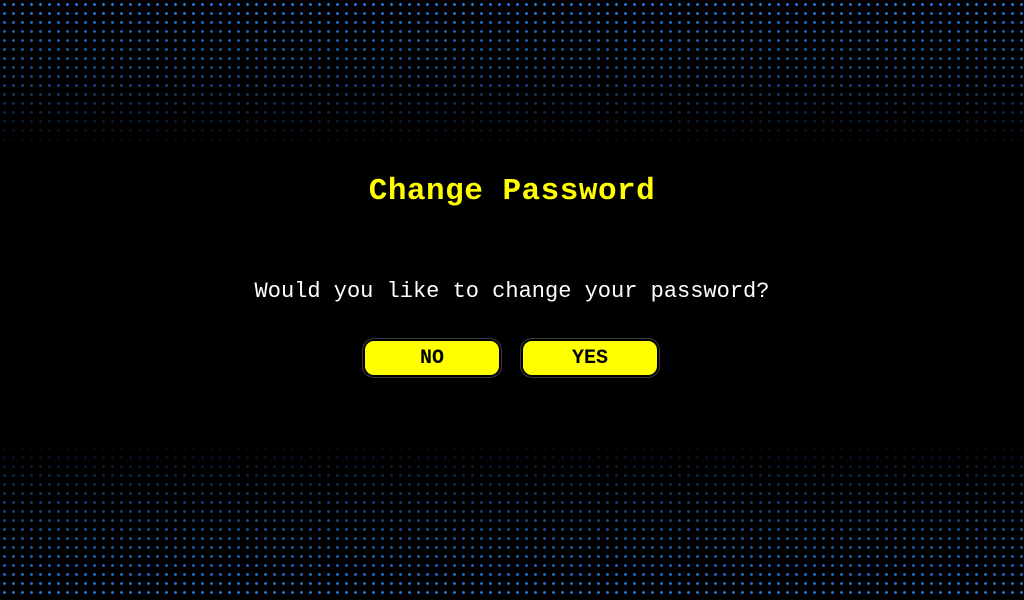 This screenshot has height=600, width=1024. What do you see at coordinates (512, 191) in the screenshot?
I see `dialog-title: Change Password` at bounding box center [512, 191].